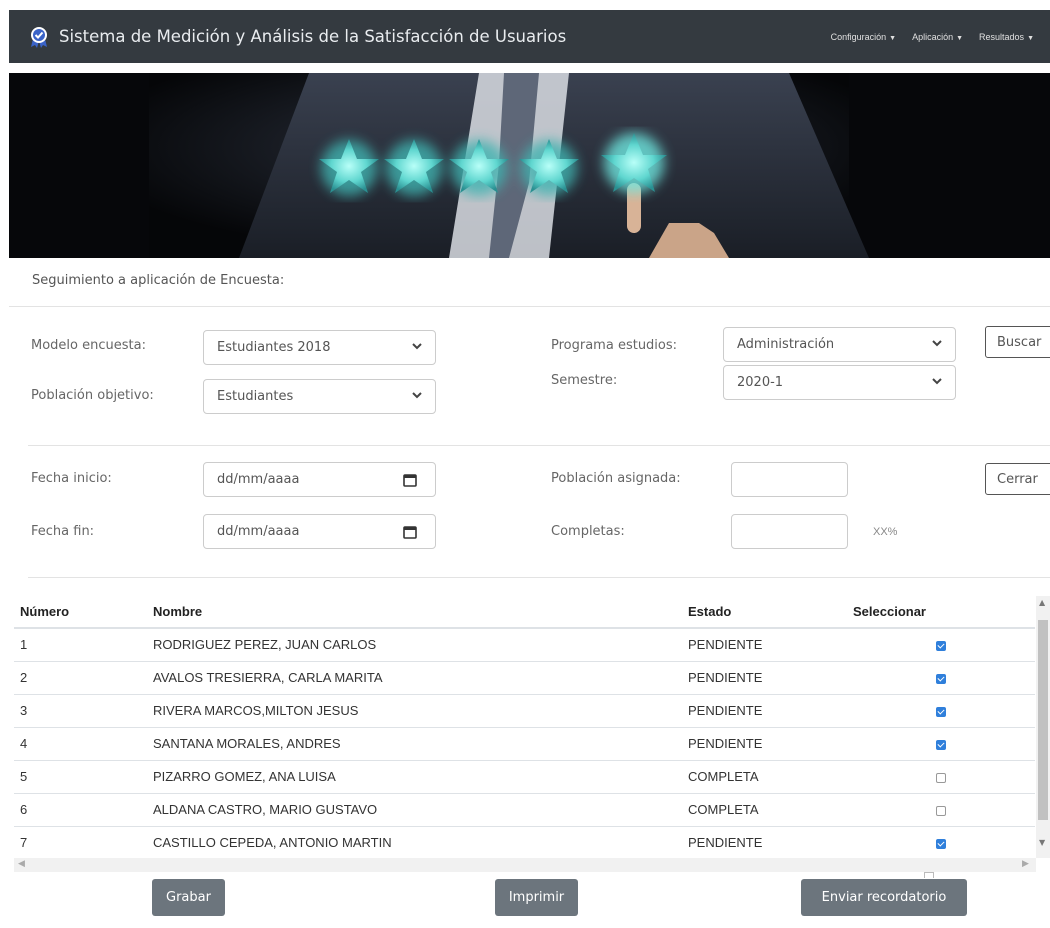  I want to click on menu-configuracion-label: Configuración, so click(858, 36).